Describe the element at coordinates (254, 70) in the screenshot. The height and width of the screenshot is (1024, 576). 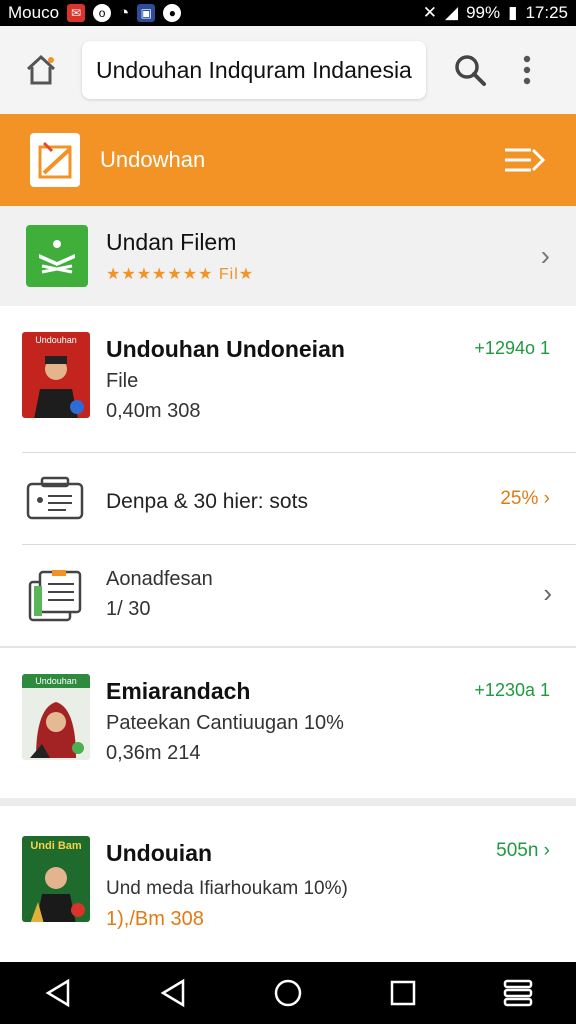
I see `search-input: Undouhan Indquram Indanesia` at that location.